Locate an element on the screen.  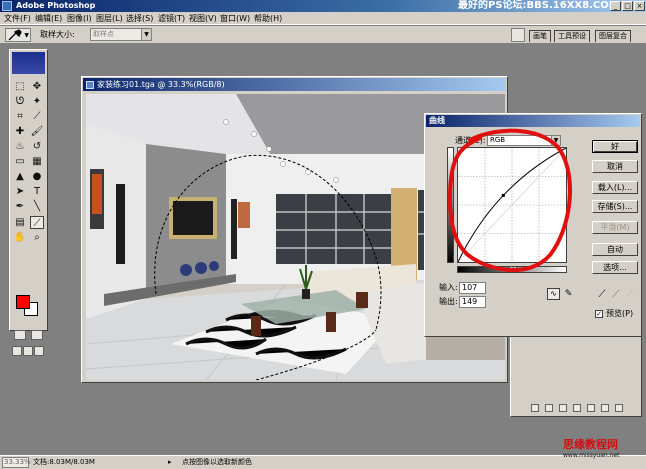
adobe-feather-icon is located at coordinates (28, 63).